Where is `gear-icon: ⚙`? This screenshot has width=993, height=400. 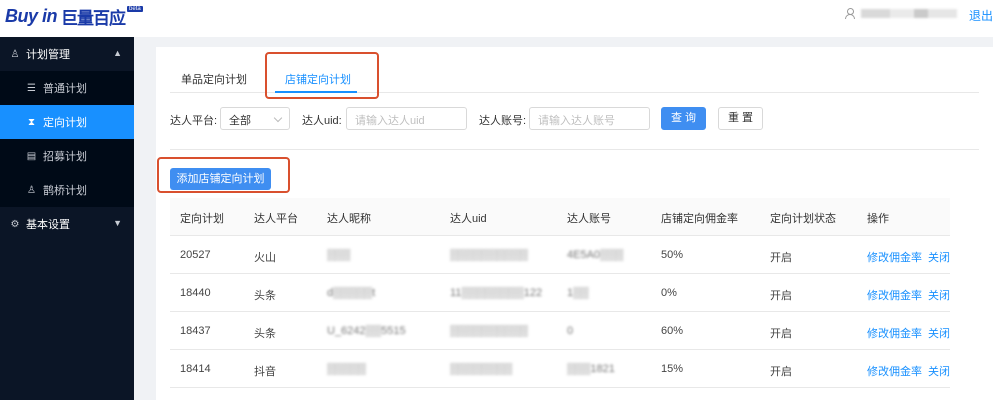
gear-icon: ⚙ is located at coordinates (15, 224).